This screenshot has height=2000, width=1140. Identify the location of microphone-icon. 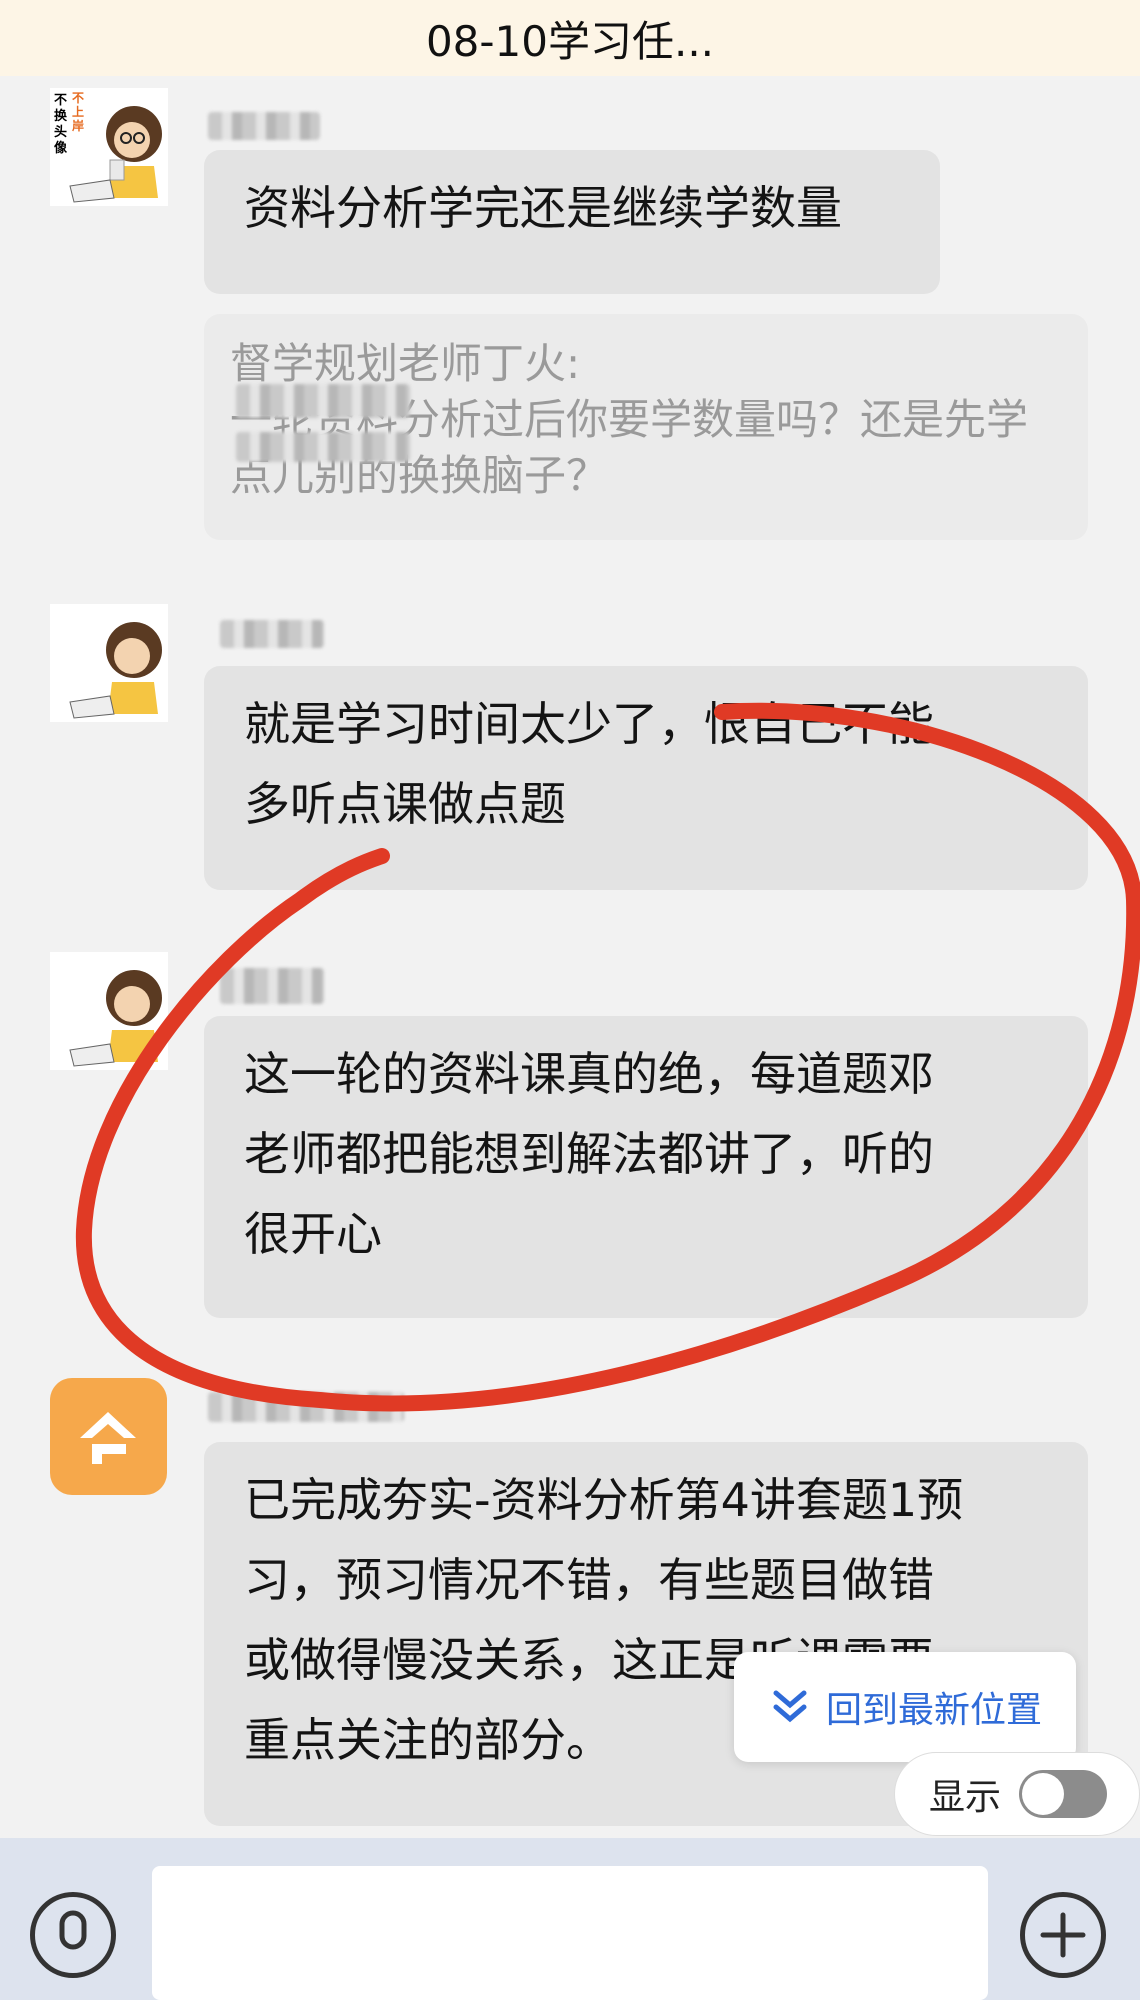
(73, 1930).